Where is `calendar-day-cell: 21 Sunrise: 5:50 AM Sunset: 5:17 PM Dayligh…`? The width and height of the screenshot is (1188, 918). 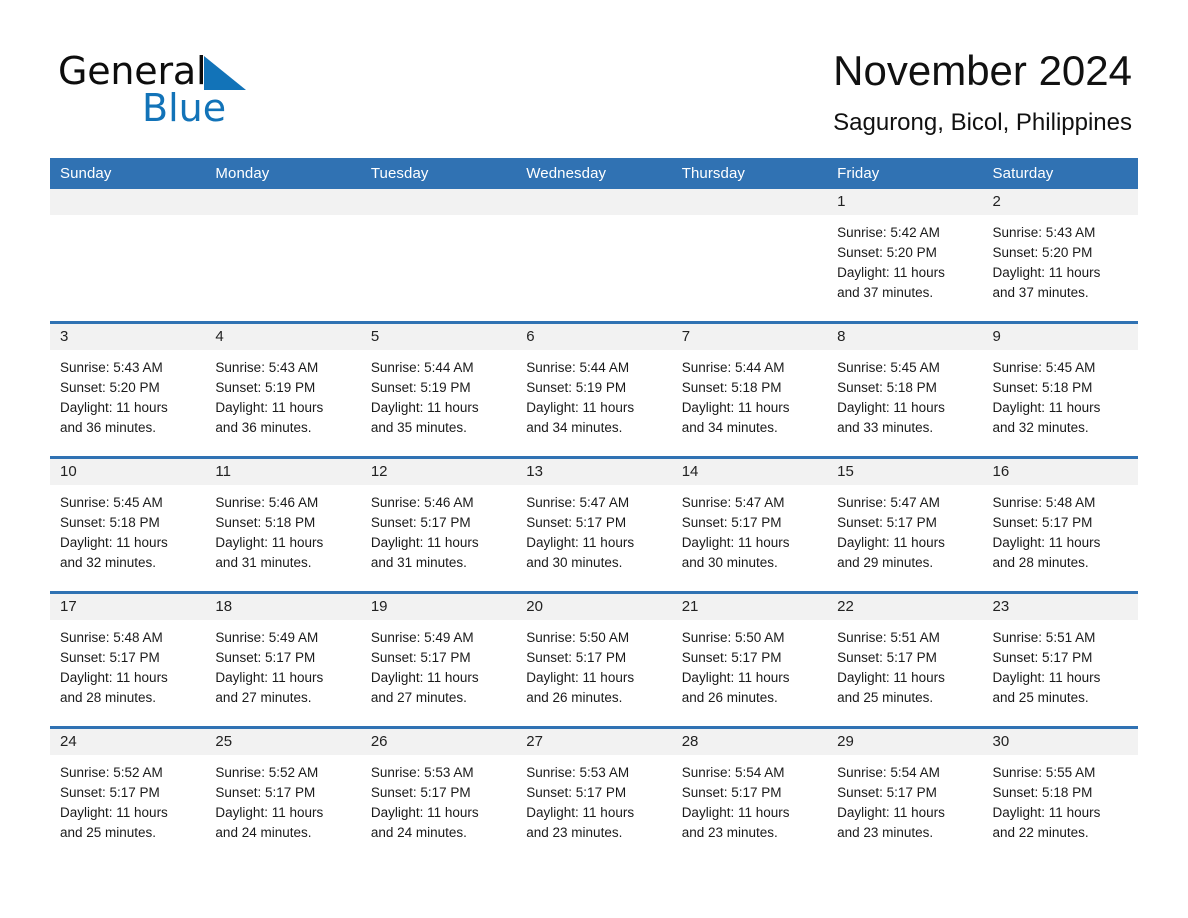 calendar-day-cell: 21 Sunrise: 5:50 AM Sunset: 5:17 PM Dayligh… is located at coordinates (749, 659).